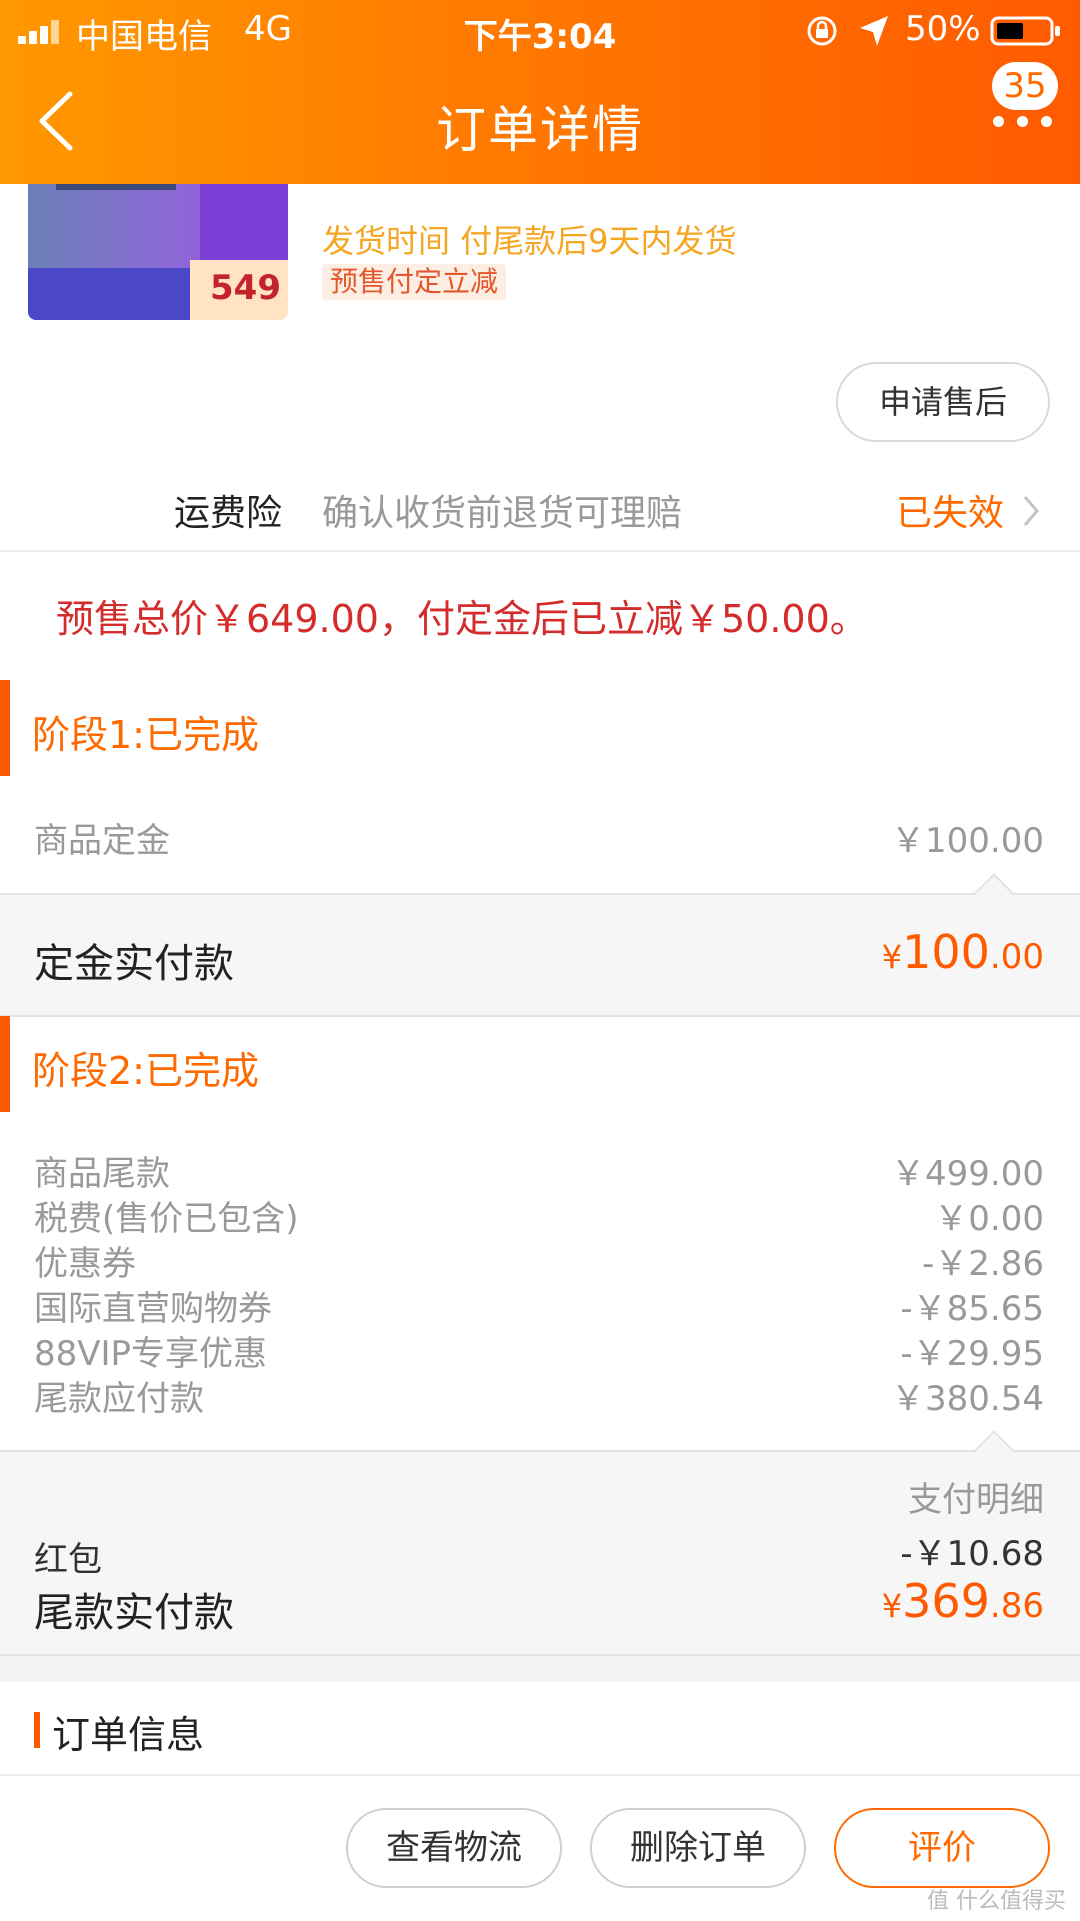  Describe the element at coordinates (874, 31) in the screenshot. I see `location-arrow-icon` at that location.